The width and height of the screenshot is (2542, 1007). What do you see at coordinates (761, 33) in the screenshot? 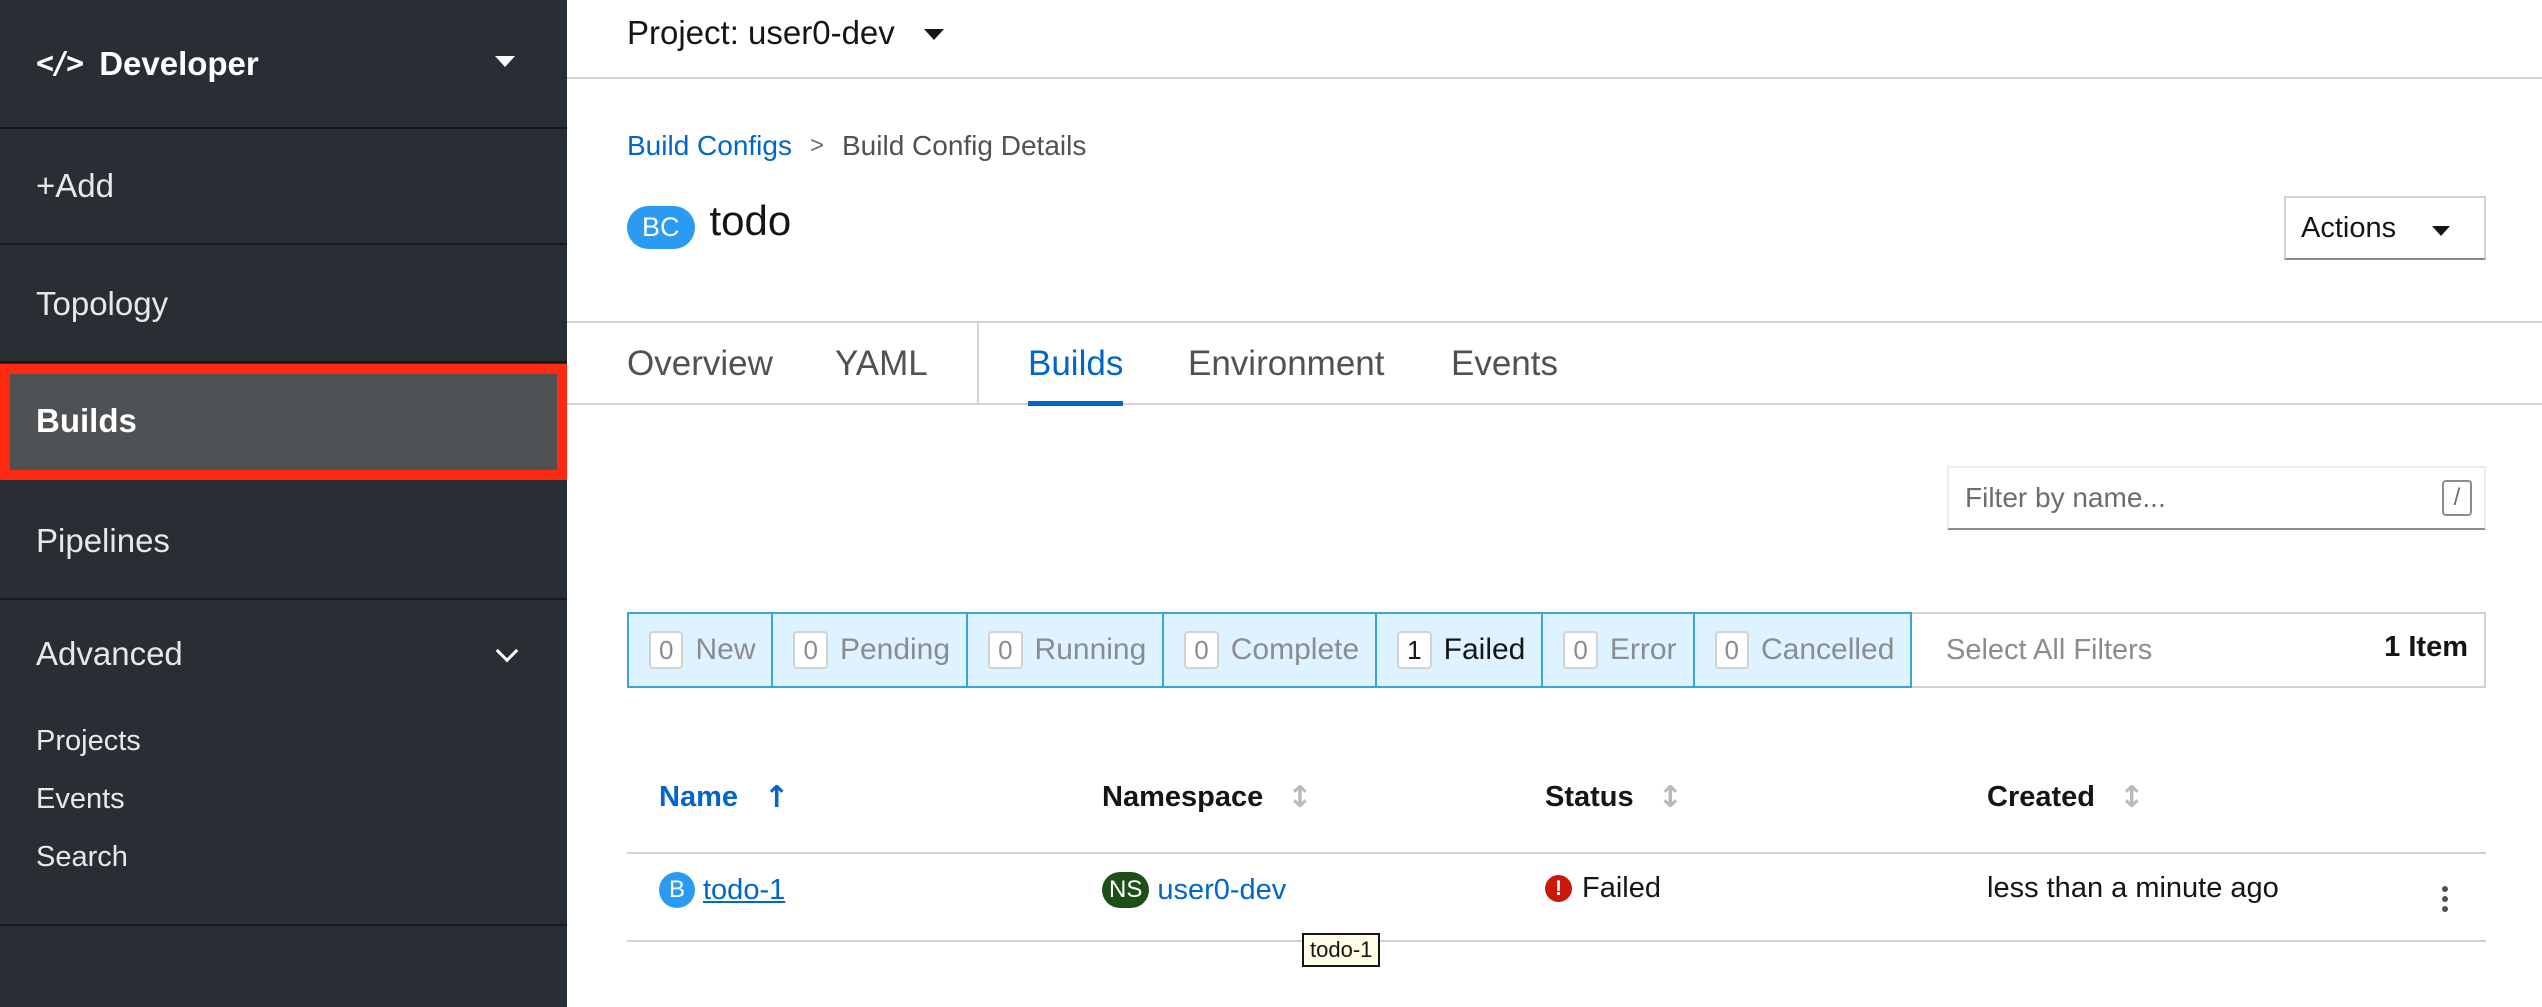
I see `project-selector: Project: user0-dev` at bounding box center [761, 33].